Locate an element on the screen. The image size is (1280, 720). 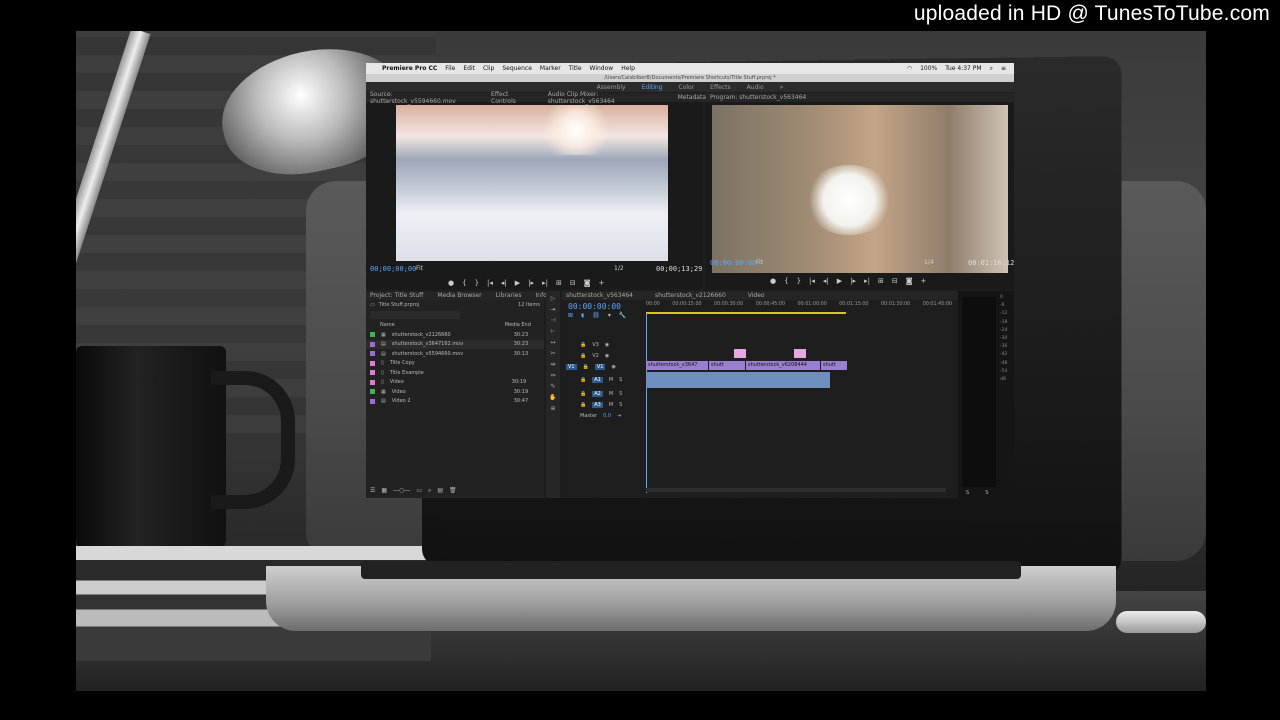
work-area-bar is located at coordinates (746, 313).